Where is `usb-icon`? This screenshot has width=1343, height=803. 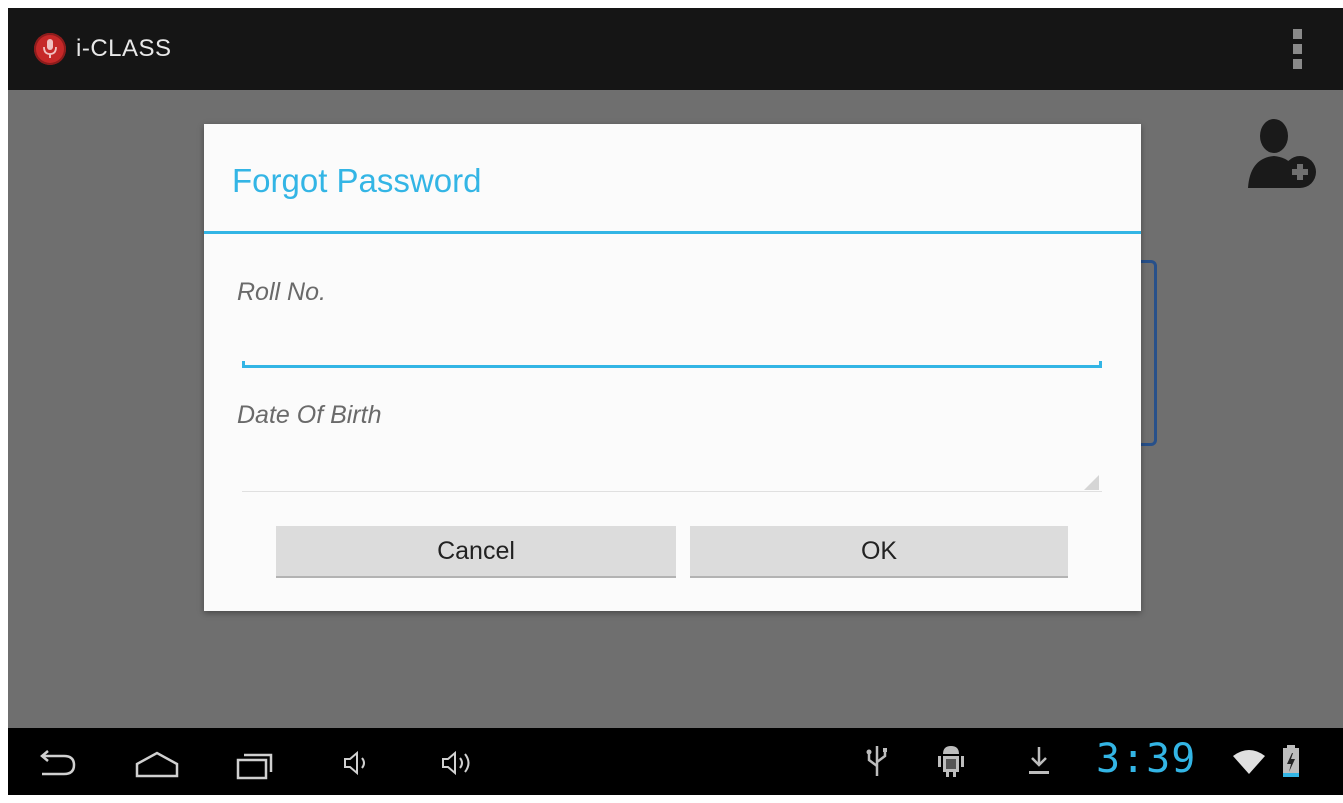 usb-icon is located at coordinates (876, 761).